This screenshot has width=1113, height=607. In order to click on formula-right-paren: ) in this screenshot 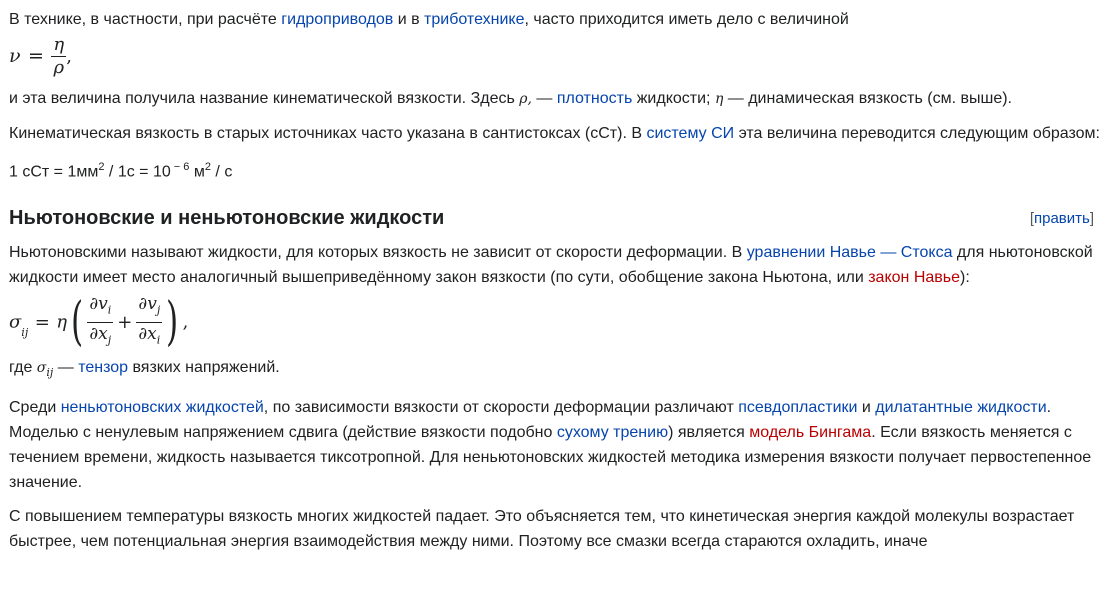, I will do `click(172, 322)`.